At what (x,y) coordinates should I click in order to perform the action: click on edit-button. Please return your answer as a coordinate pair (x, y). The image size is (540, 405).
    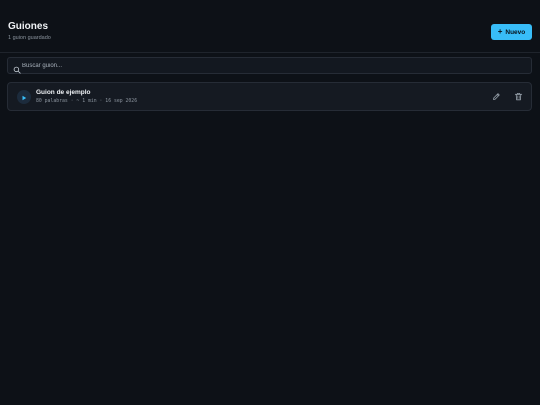
    Looking at the image, I should click on (496, 97).